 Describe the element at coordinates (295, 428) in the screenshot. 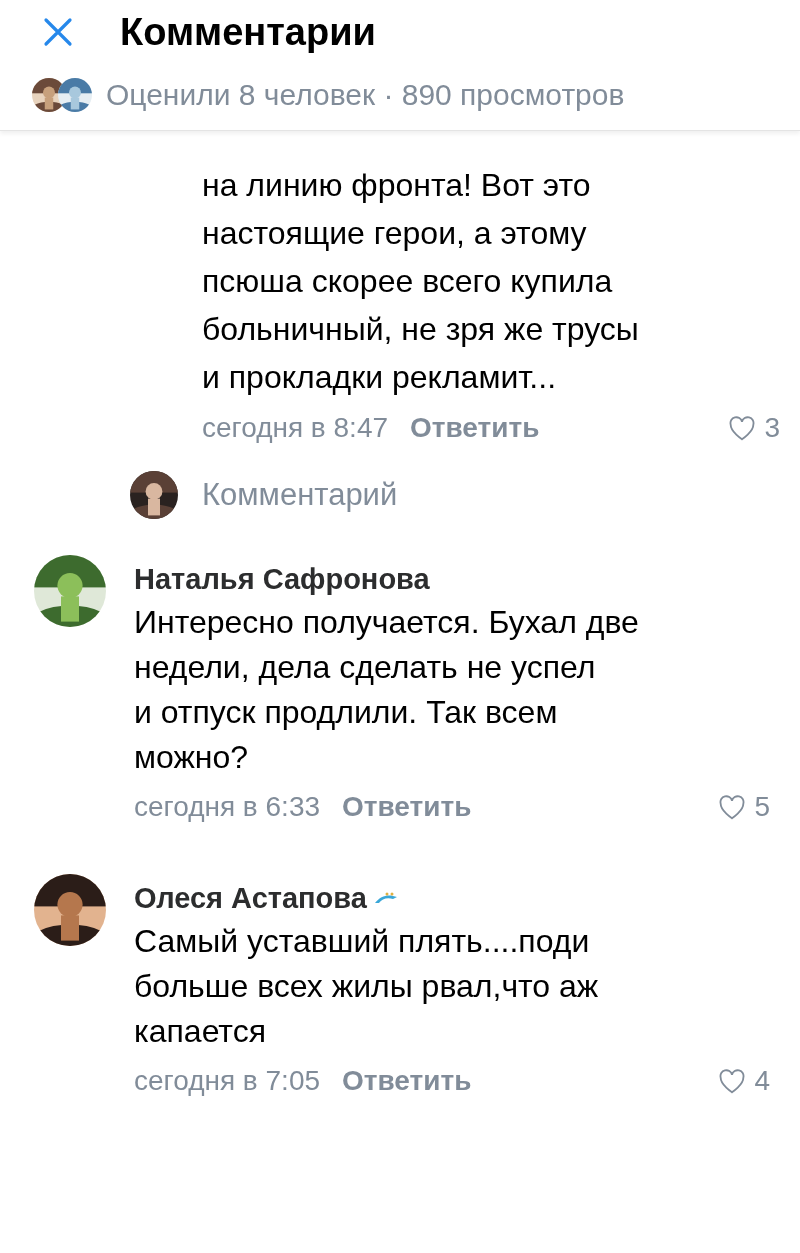

I see `comment-time: сегодня в 8:47` at that location.